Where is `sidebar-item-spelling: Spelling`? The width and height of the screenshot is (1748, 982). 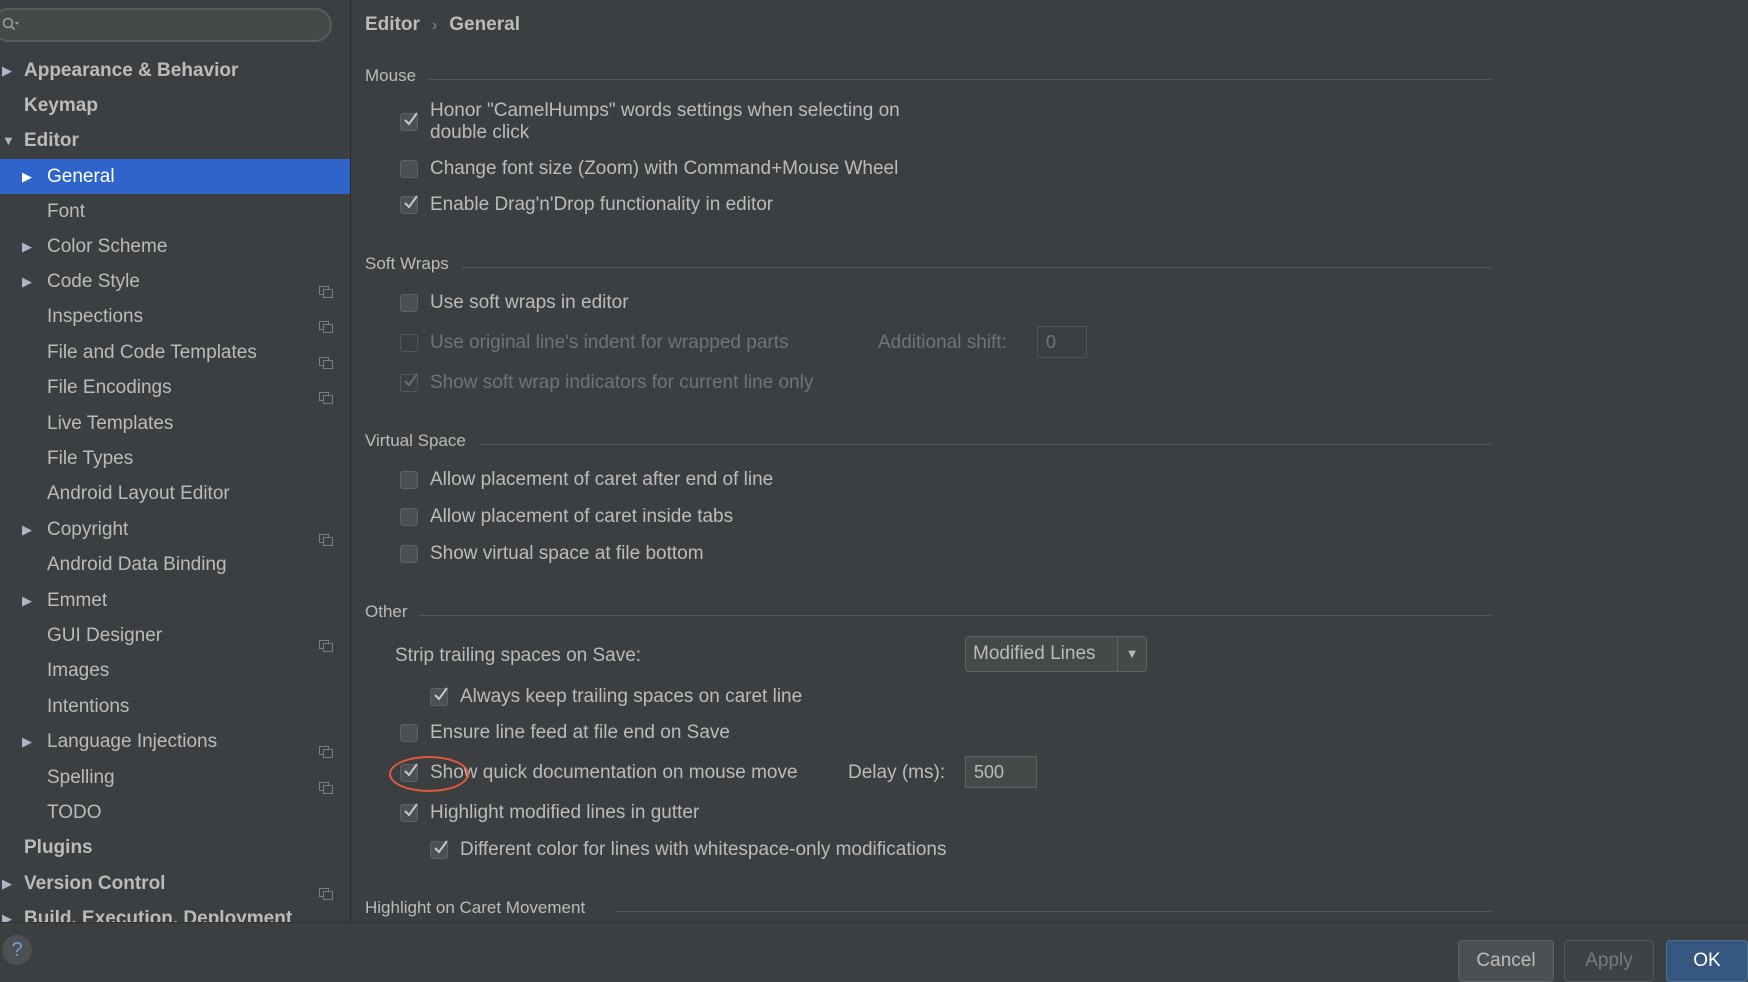
sidebar-item-spelling: Spelling is located at coordinates (175, 777).